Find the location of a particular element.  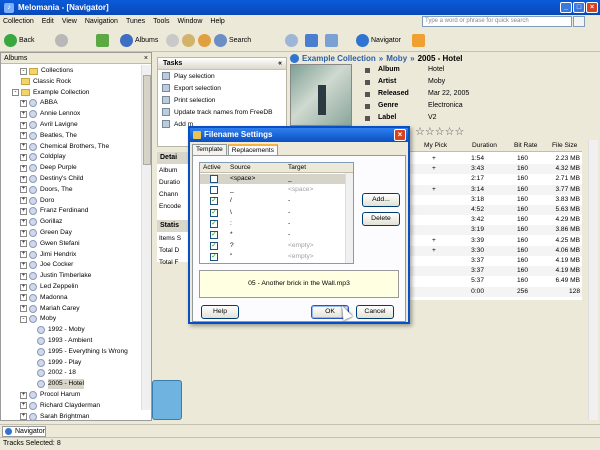

menu-tunes: Tunes is located at coordinates (135, 21).